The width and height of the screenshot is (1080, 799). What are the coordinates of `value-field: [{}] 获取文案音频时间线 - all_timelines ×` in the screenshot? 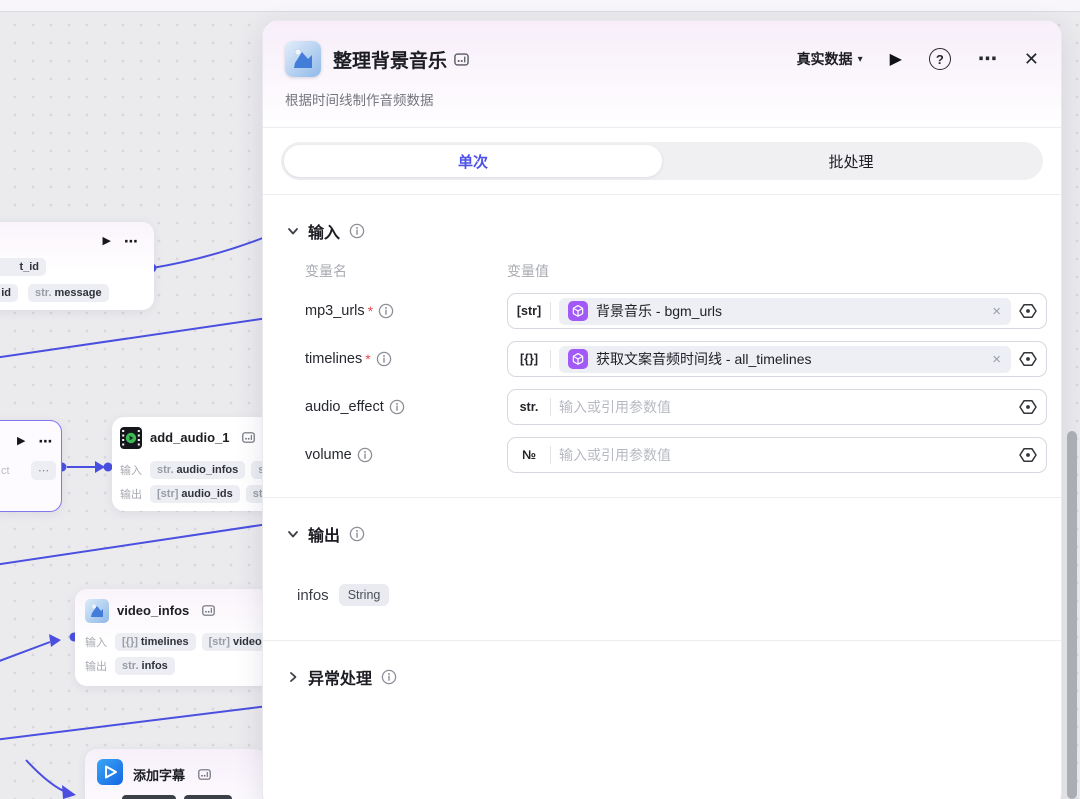 It's located at (777, 359).